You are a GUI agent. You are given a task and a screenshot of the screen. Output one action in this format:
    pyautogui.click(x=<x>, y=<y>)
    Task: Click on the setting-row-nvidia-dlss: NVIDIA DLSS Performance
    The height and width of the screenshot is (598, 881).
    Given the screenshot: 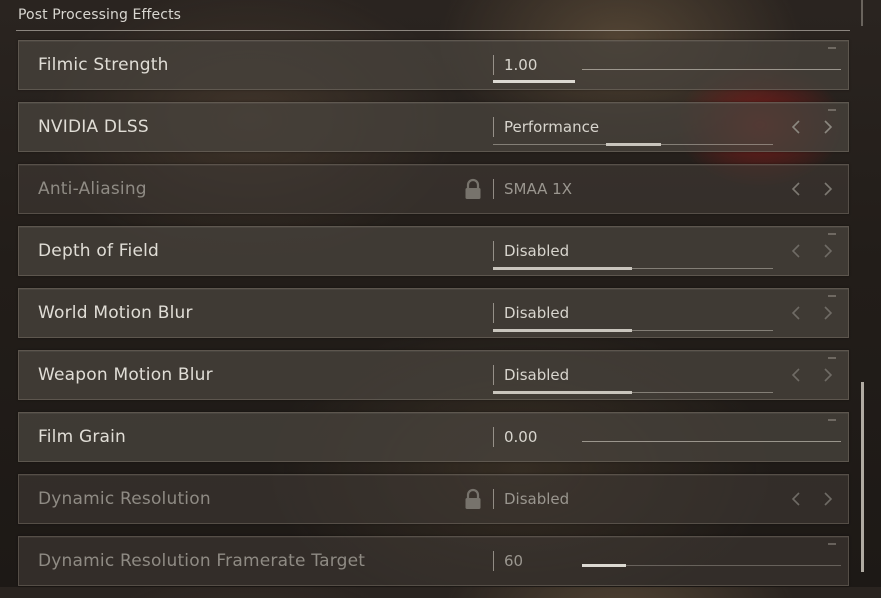 What is the action you would take?
    pyautogui.click(x=433, y=127)
    